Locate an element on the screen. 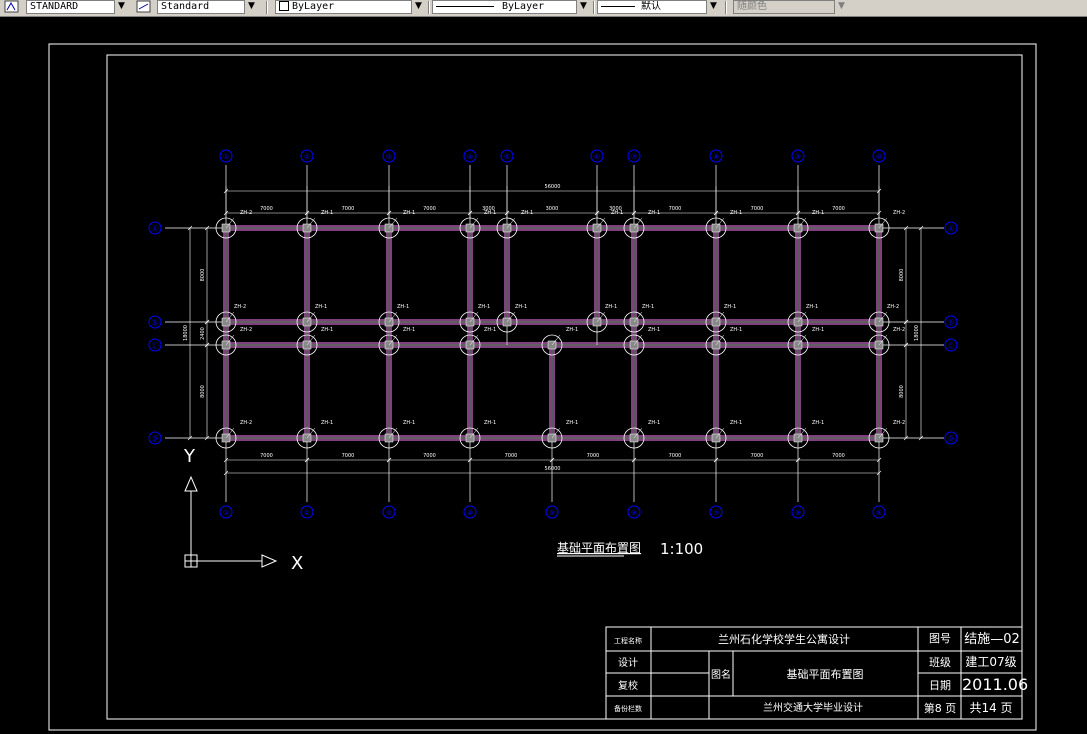 This screenshot has width=1087, height=734. tb-design-label: 设计 is located at coordinates (628, 662).